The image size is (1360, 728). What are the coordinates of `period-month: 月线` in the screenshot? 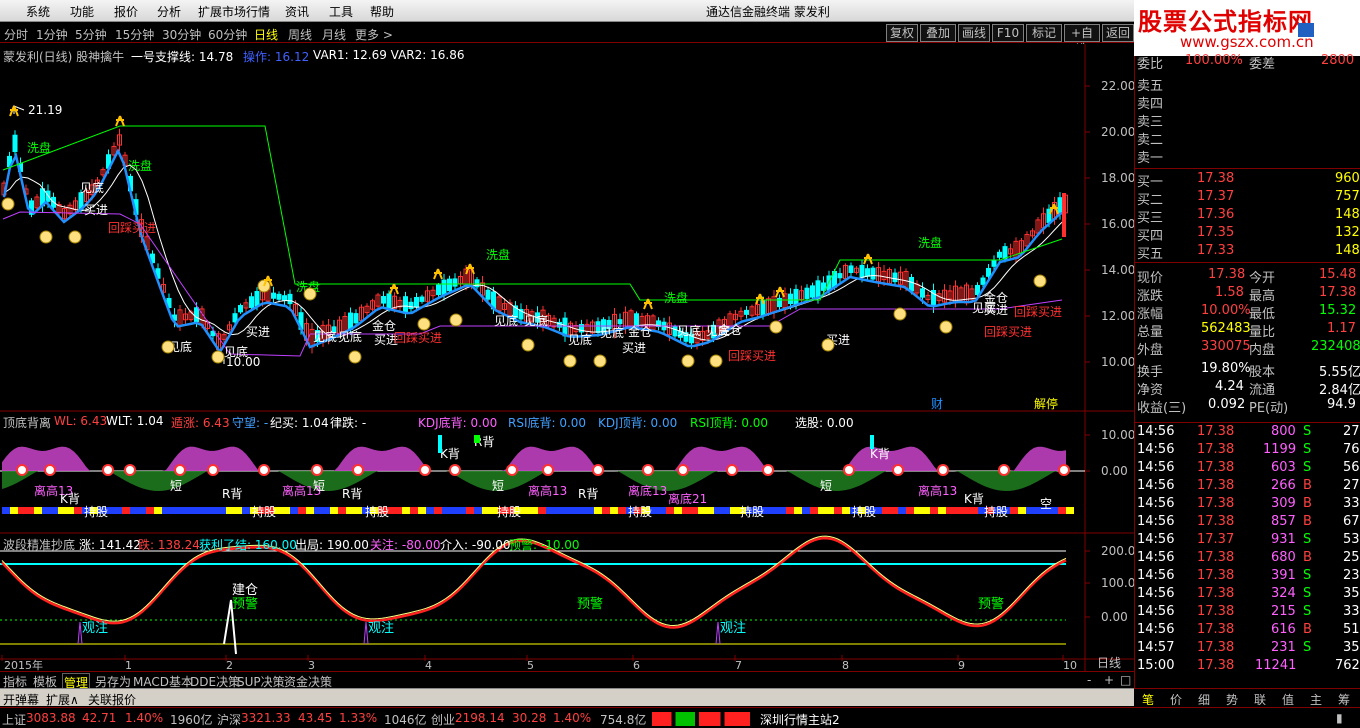 It's located at (334, 34).